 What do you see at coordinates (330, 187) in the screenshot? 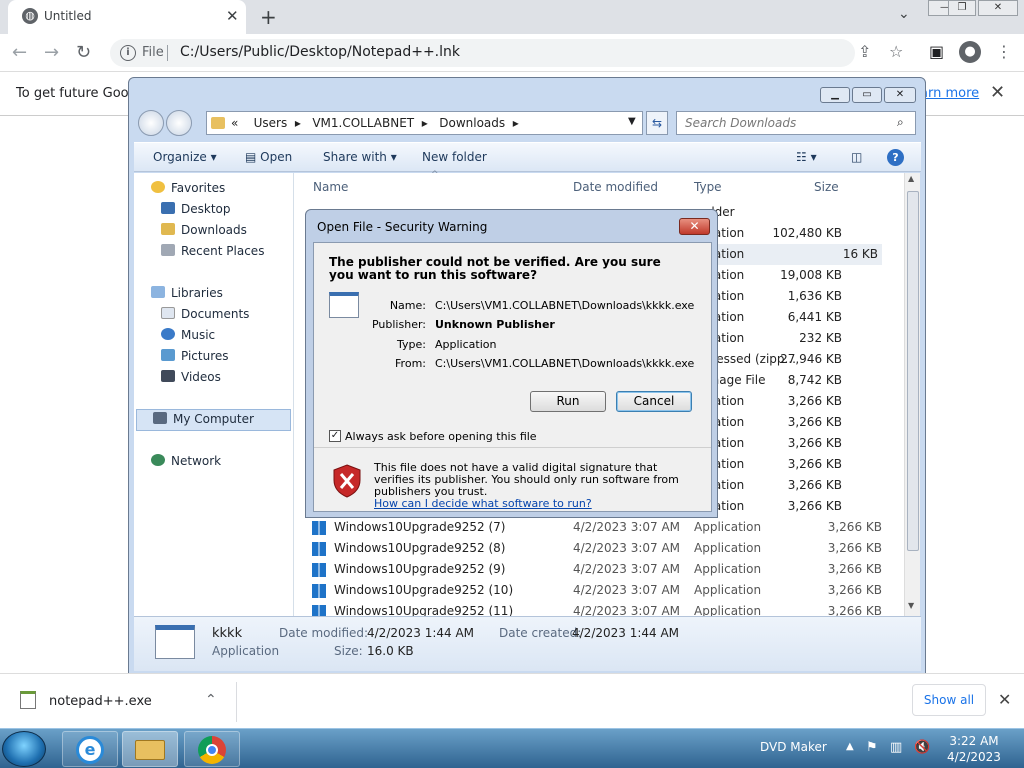
I see `column-name: Name` at bounding box center [330, 187].